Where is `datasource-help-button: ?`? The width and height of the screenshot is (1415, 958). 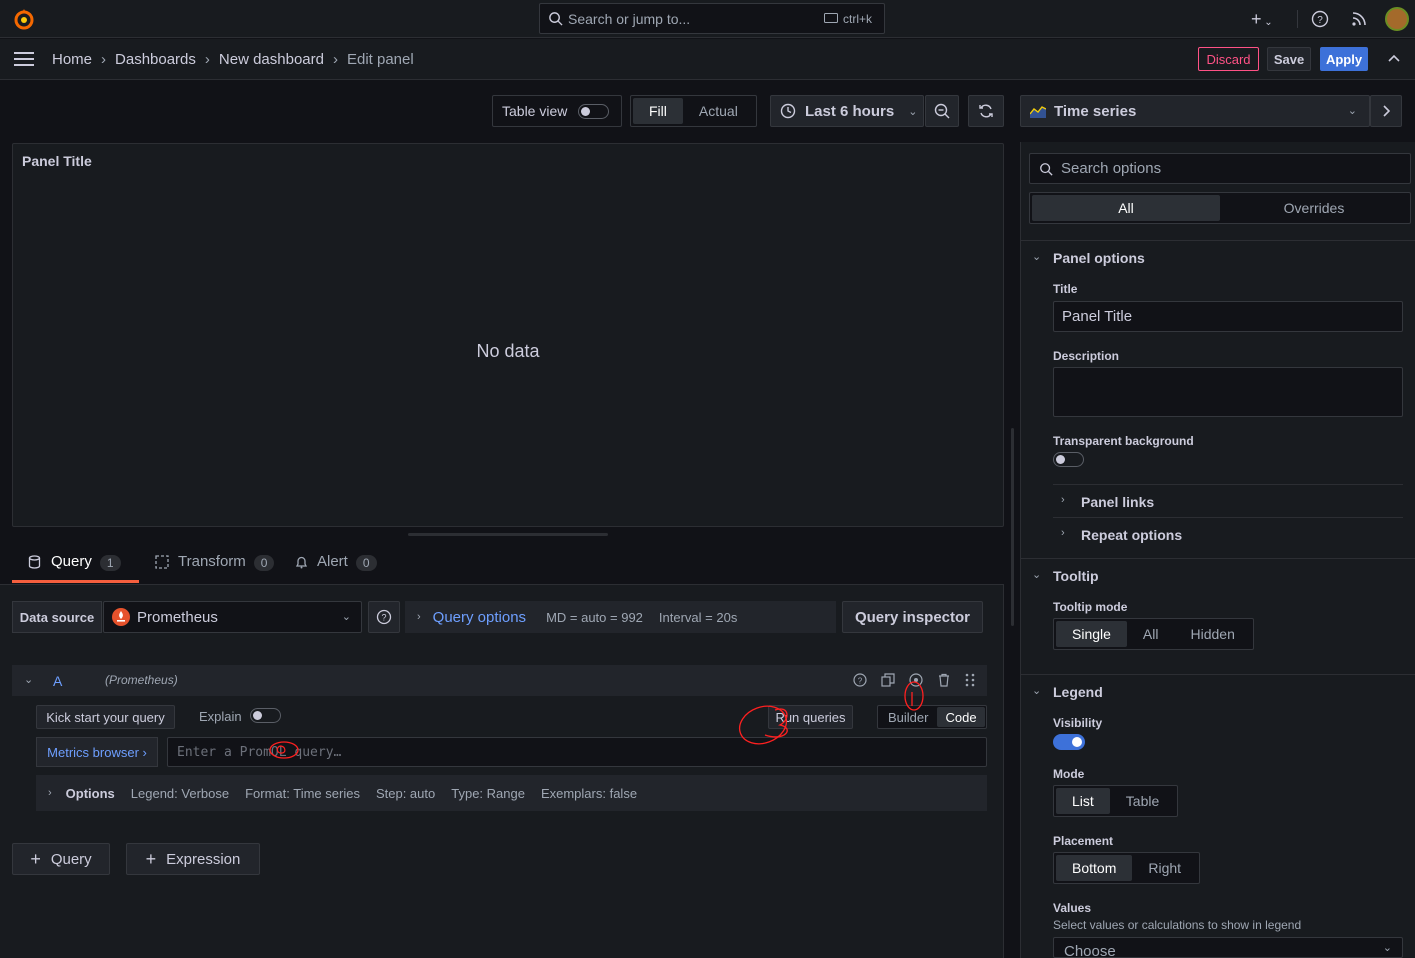 datasource-help-button: ? is located at coordinates (384, 617).